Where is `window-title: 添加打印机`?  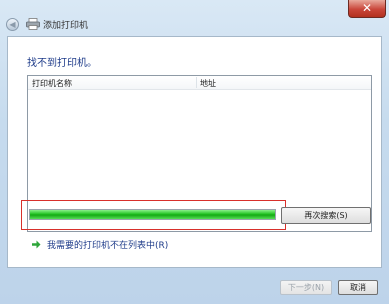 window-title: 添加打印机 is located at coordinates (66, 25).